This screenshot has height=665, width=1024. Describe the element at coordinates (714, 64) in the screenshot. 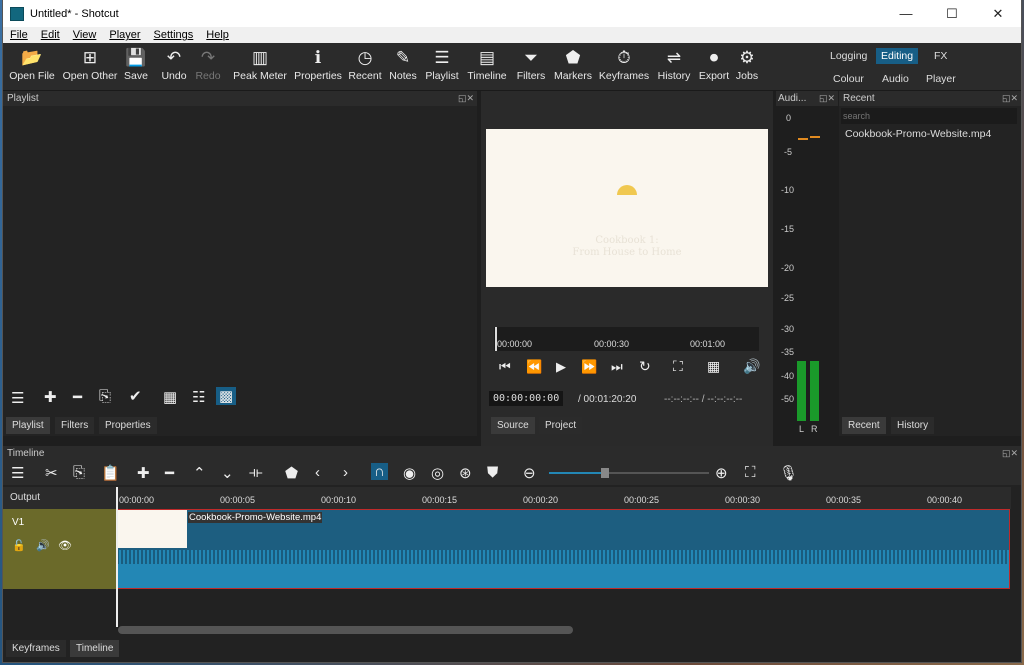

I see `export-button: ⏺ Export` at that location.